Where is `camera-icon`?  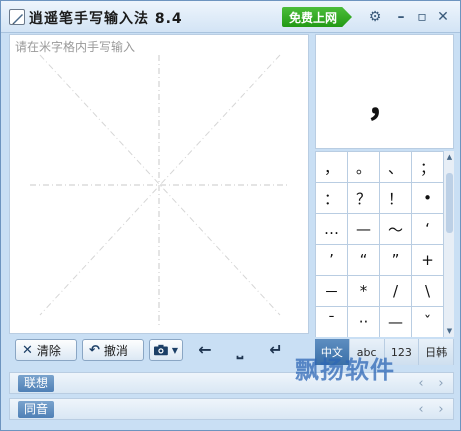
camera-icon is located at coordinates (161, 350).